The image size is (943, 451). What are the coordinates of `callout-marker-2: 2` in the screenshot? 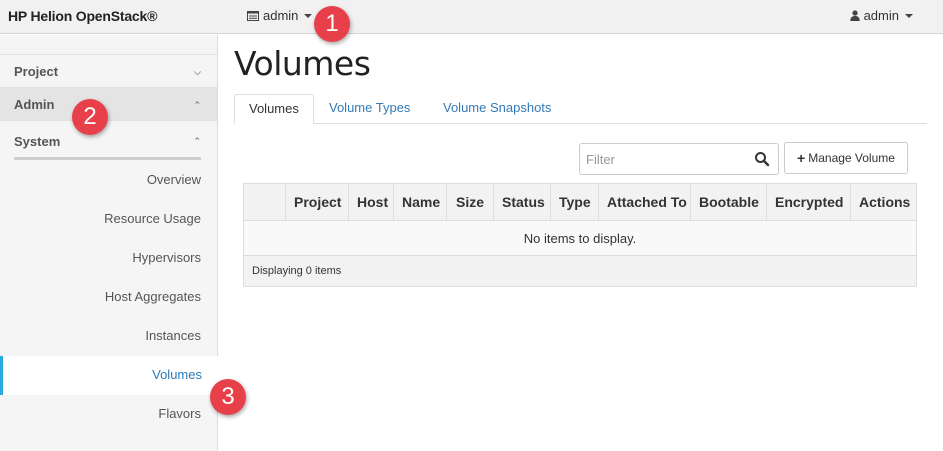 It's located at (90, 117).